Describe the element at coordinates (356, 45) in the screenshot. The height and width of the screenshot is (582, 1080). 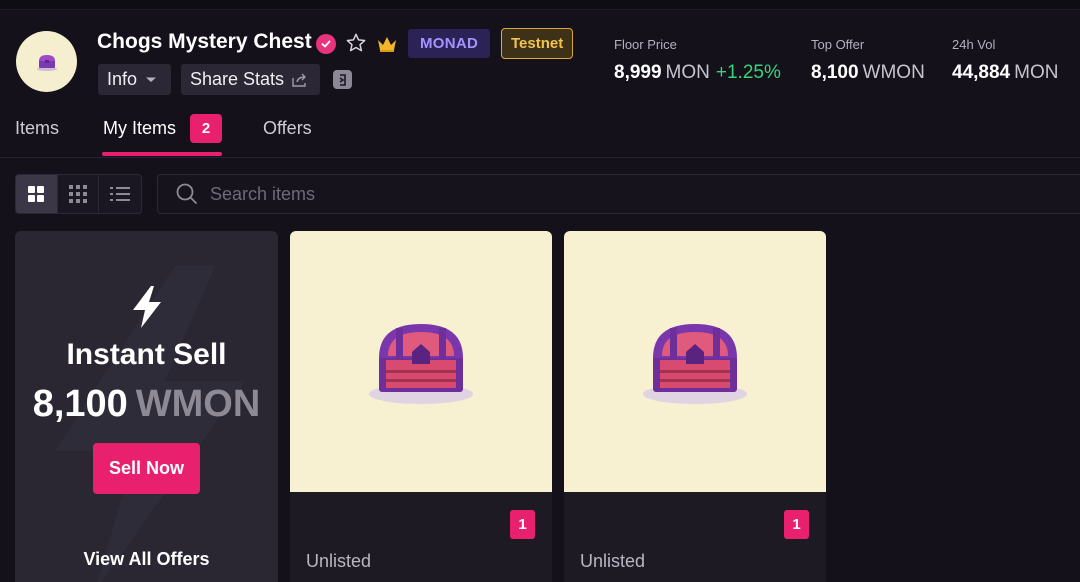
I see `favorite-star-icon` at that location.